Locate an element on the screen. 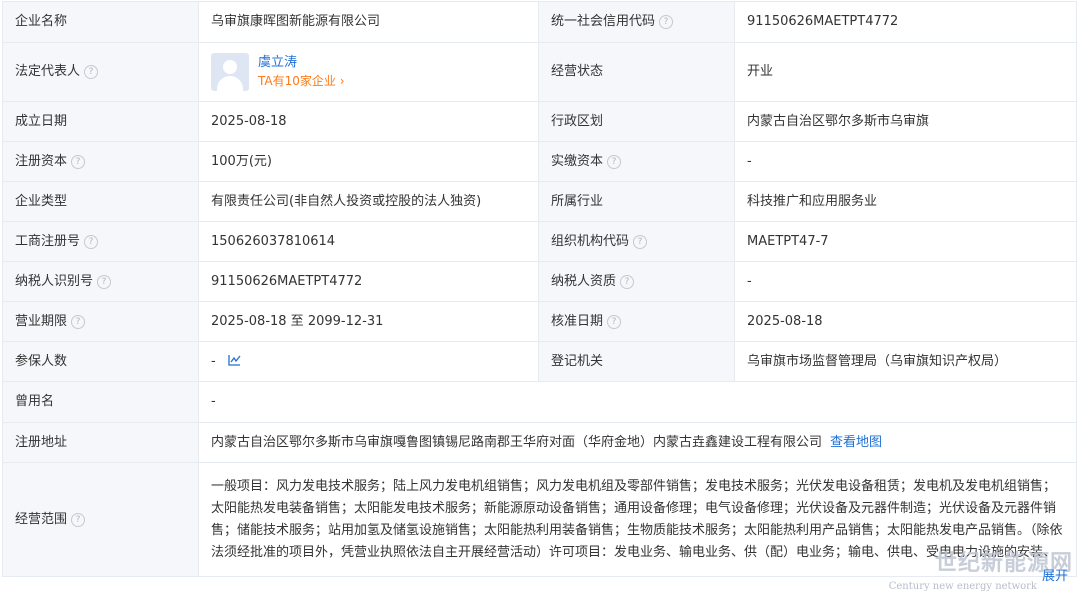 The image size is (1080, 599). credit-code-value: 91150626MAETPT4772 is located at coordinates (905, 22).